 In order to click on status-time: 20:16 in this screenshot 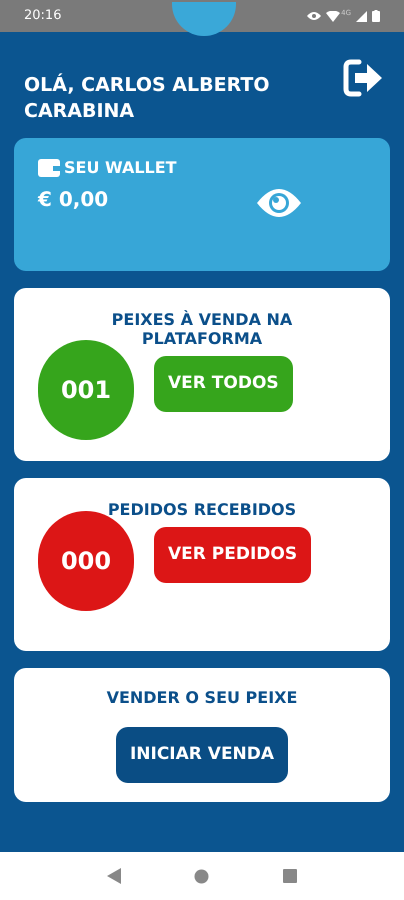, I will do `click(43, 16)`.